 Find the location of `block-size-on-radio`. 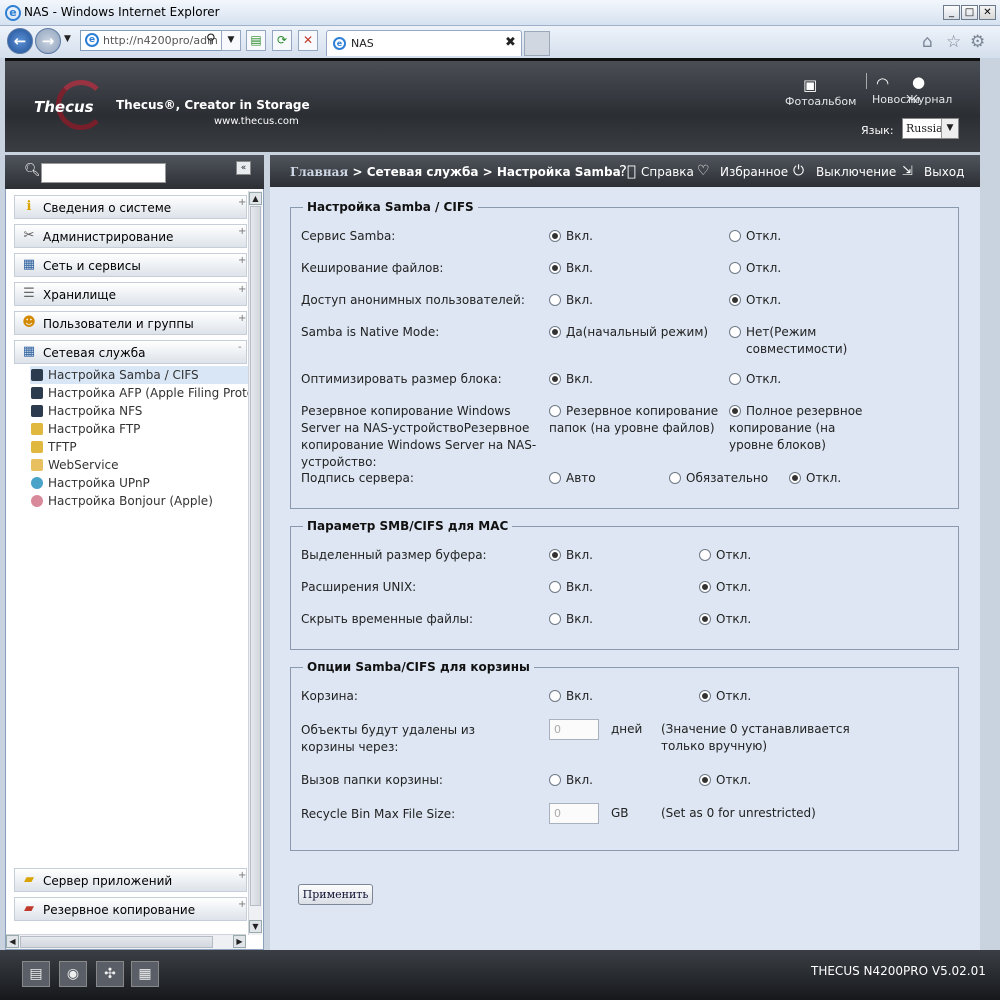

block-size-on-radio is located at coordinates (555, 379).